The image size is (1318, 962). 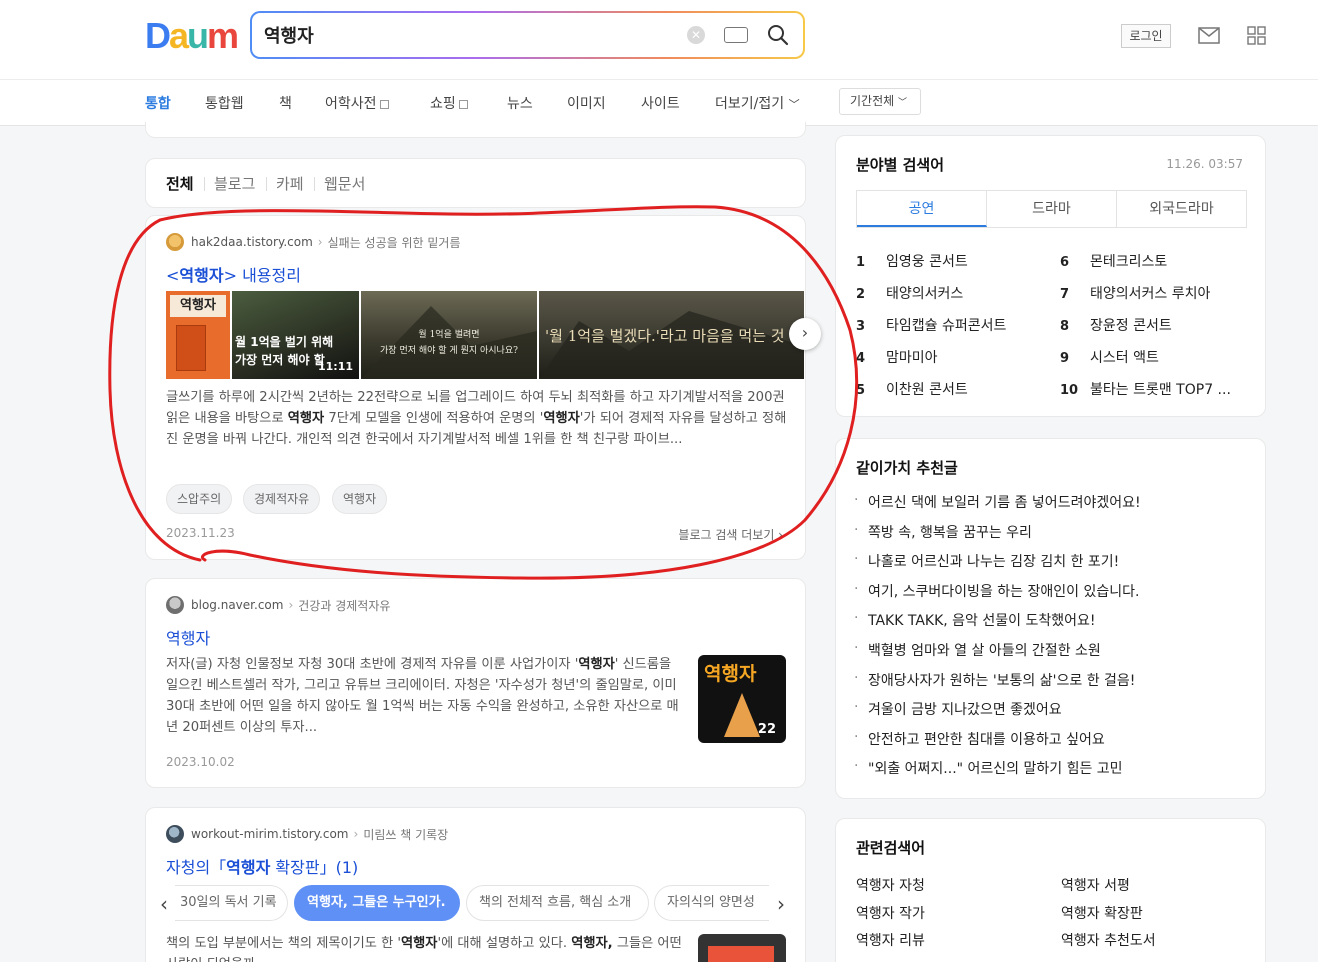 What do you see at coordinates (958, 709) in the screenshot?
I see `recommend-item: 겨울이 금방 지나갔으면 좋겠어요` at bounding box center [958, 709].